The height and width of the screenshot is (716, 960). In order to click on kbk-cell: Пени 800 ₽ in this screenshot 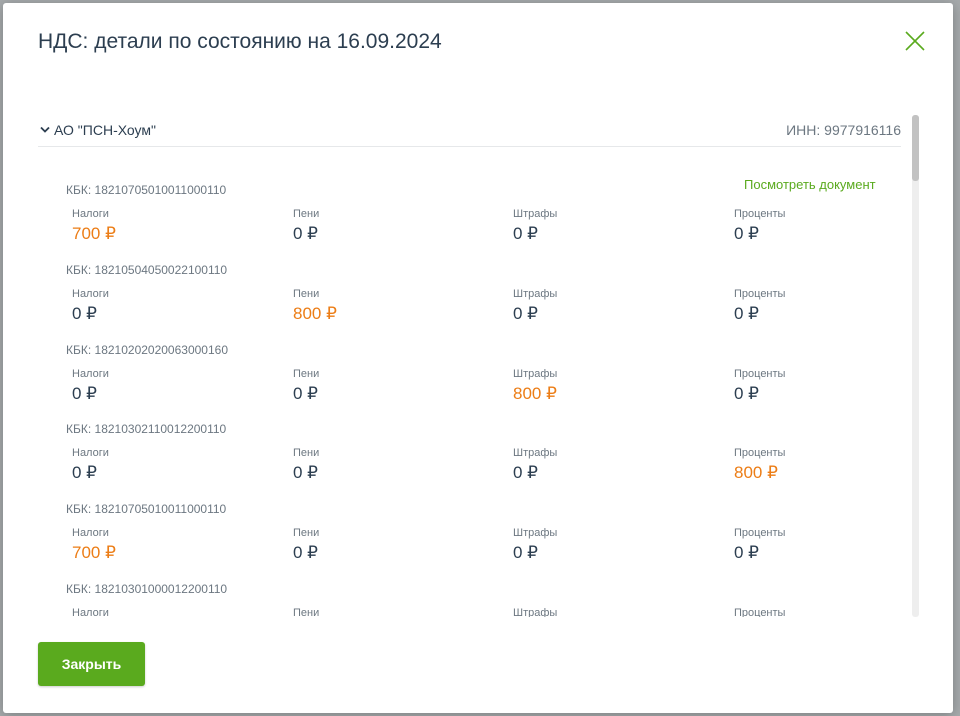, I will do `click(315, 306)`.